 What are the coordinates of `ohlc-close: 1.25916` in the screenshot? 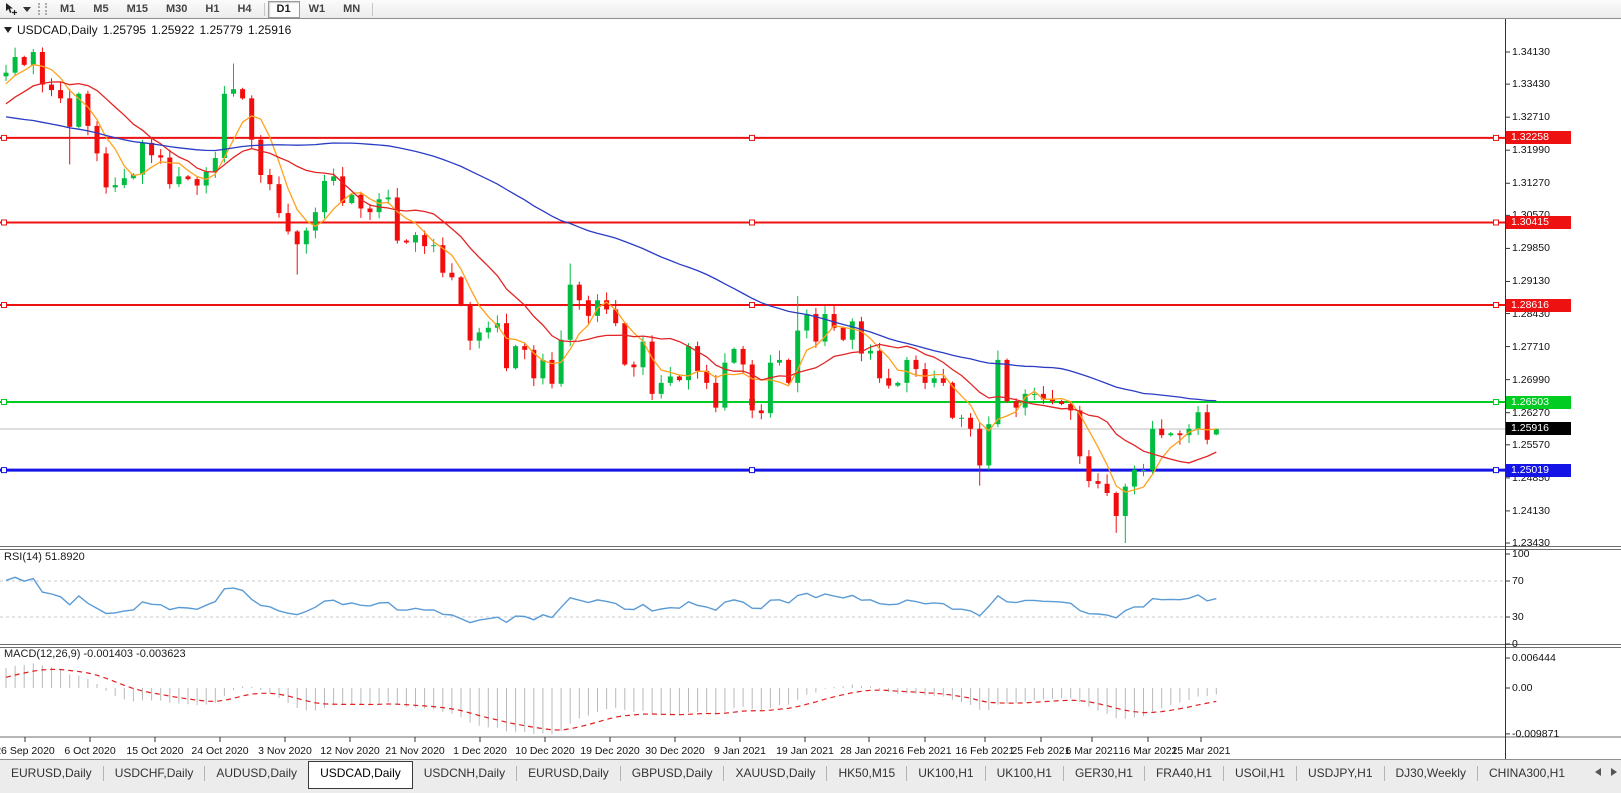 It's located at (269, 30).